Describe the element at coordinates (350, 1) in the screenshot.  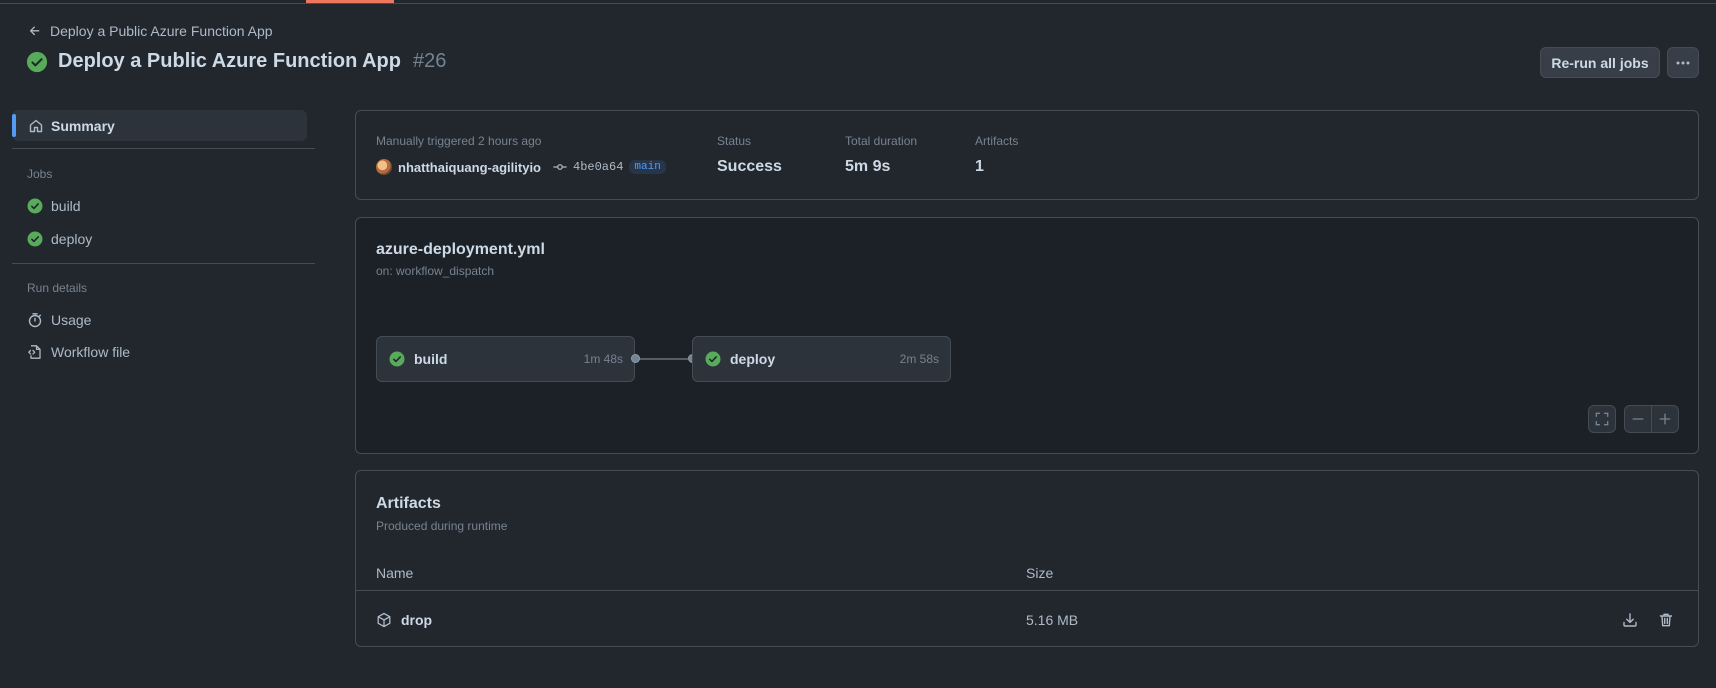
I see `tab-indicator` at that location.